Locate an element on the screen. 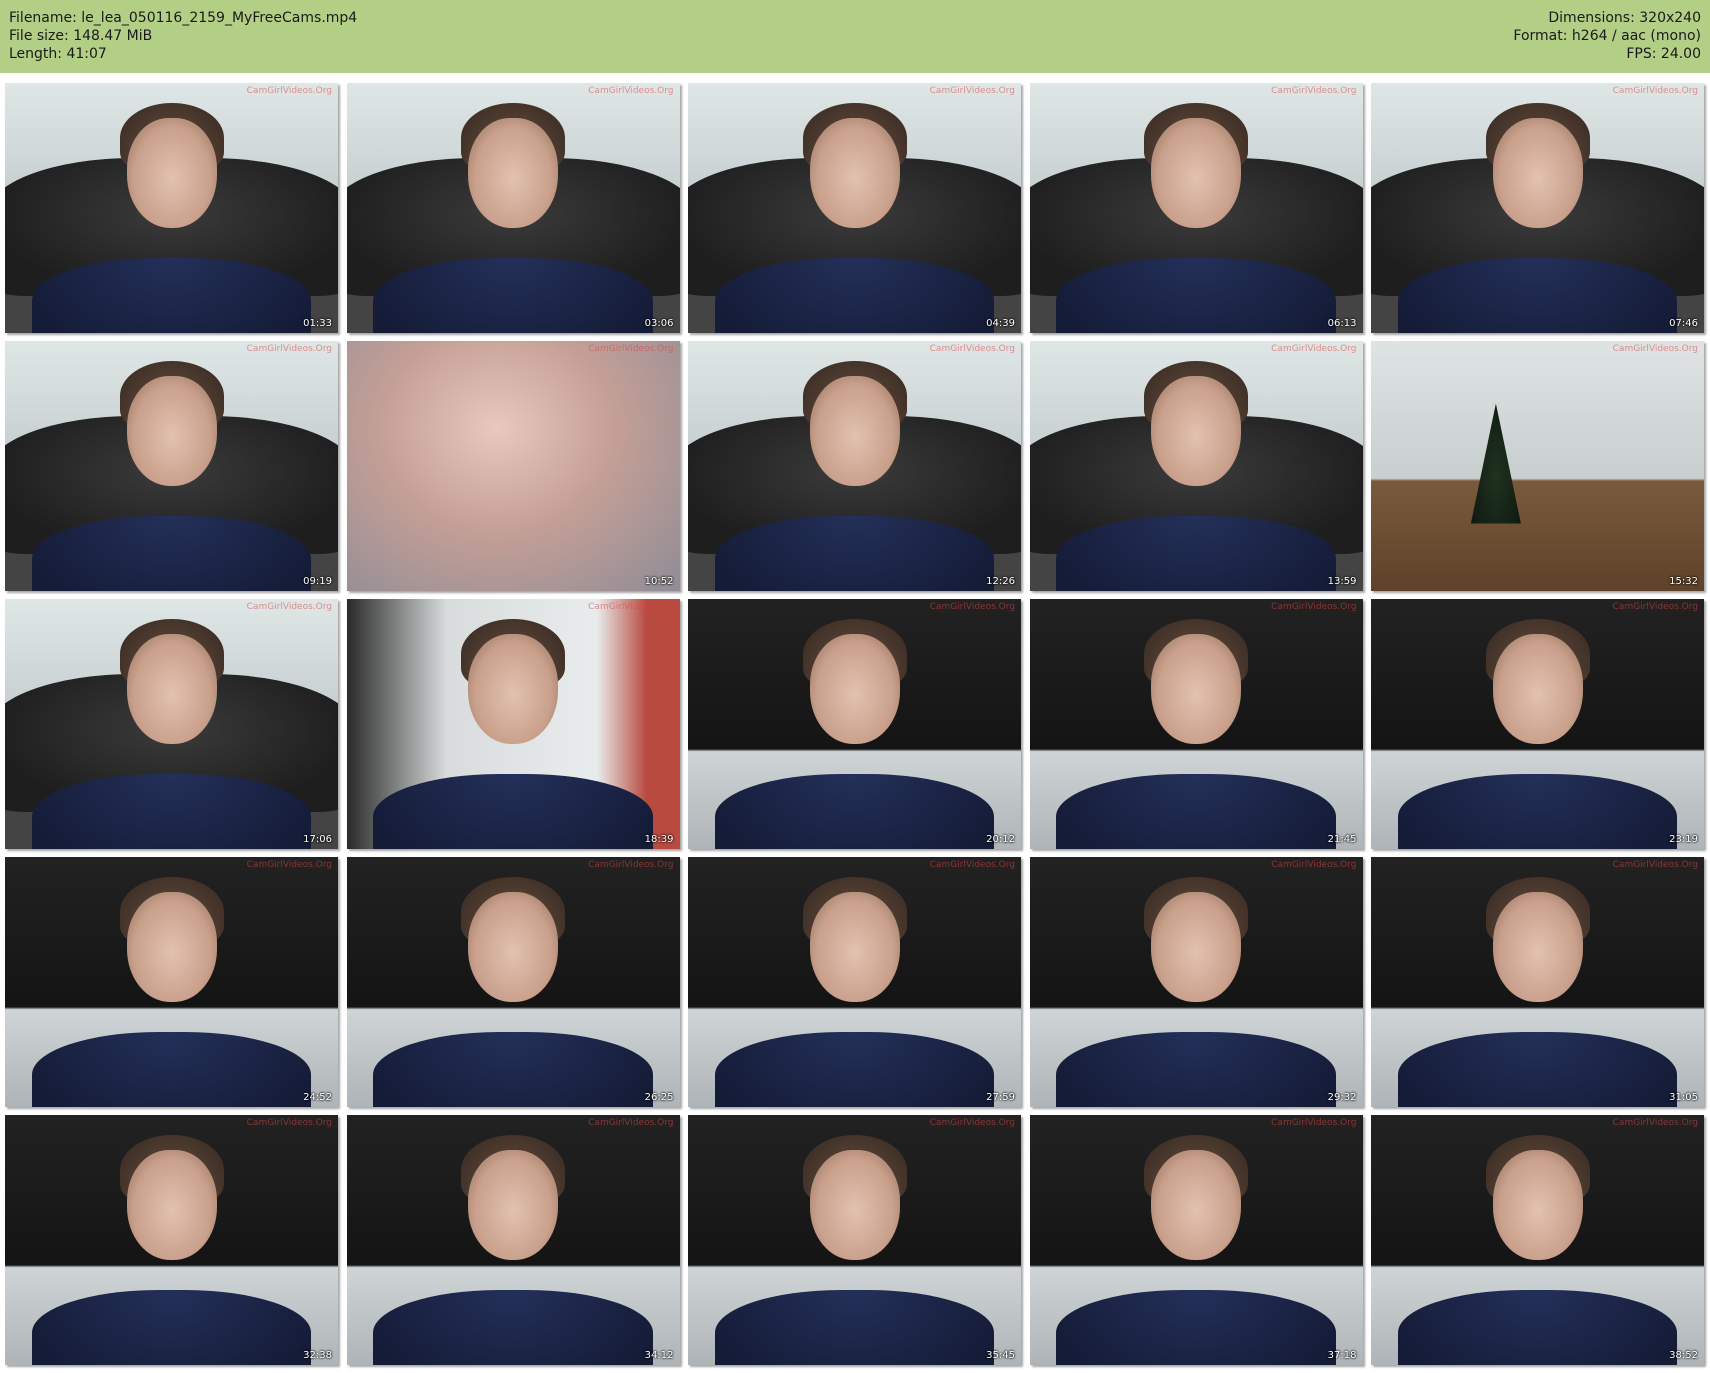 The width and height of the screenshot is (1710, 1373). video-thumbnail: CamGirlVideos.Org 10:52 is located at coordinates (513, 466).